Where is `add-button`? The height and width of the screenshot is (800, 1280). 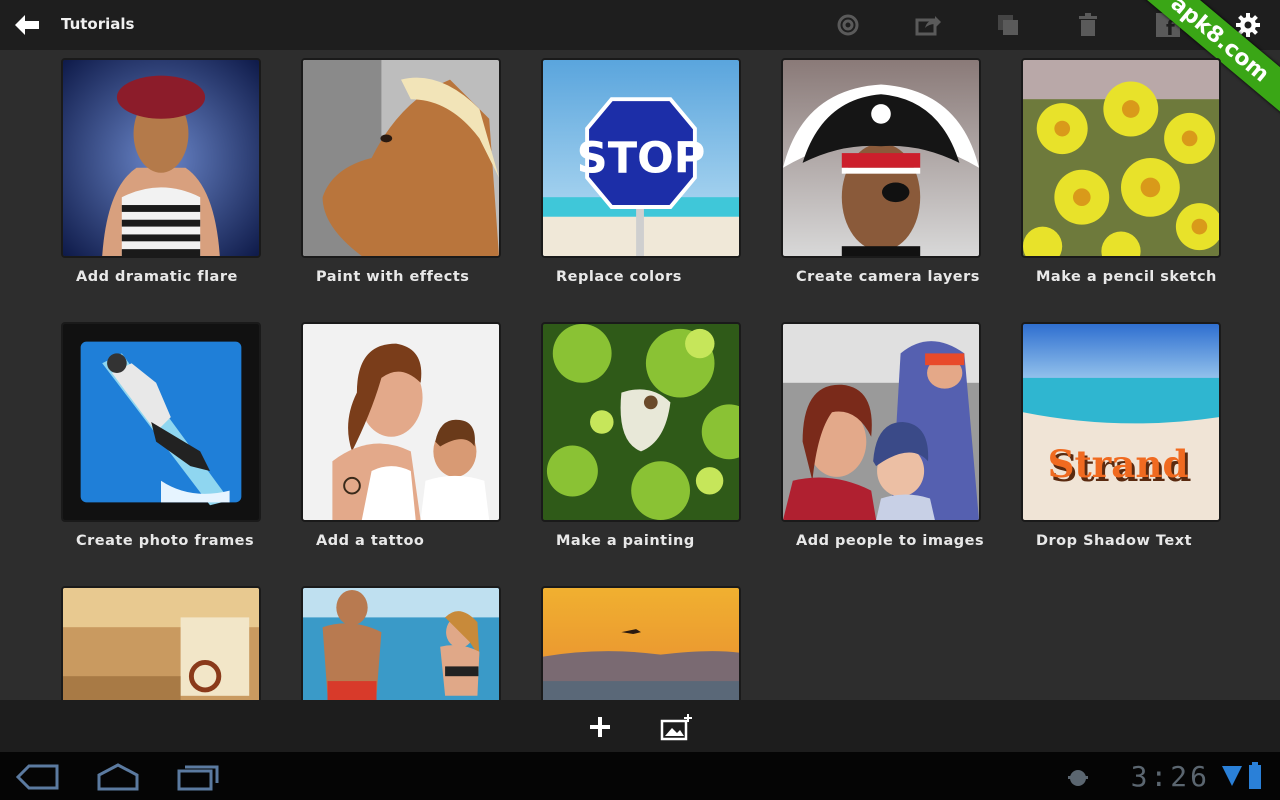
add-button is located at coordinates (600, 727).